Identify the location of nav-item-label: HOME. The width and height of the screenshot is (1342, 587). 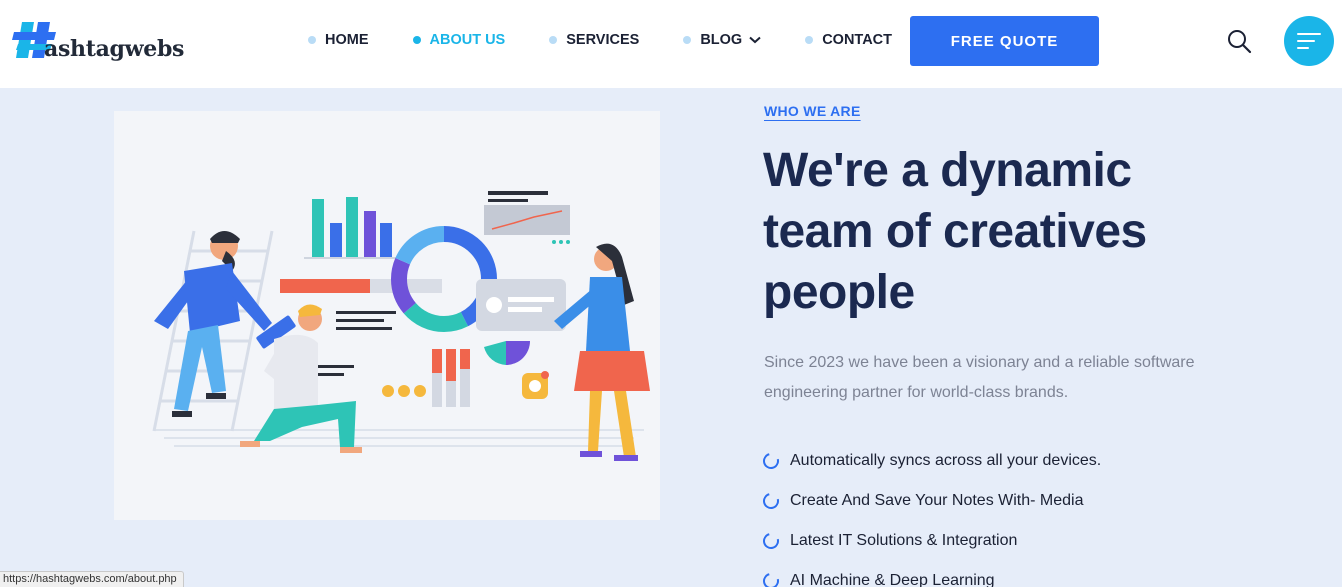
(347, 40).